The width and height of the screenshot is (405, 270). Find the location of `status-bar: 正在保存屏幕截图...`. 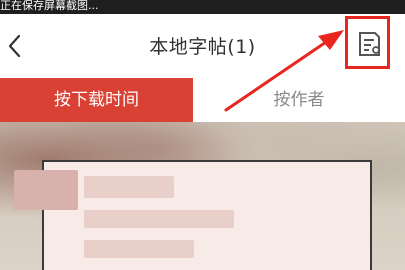

status-bar: 正在保存屏幕截图... is located at coordinates (202, 7).